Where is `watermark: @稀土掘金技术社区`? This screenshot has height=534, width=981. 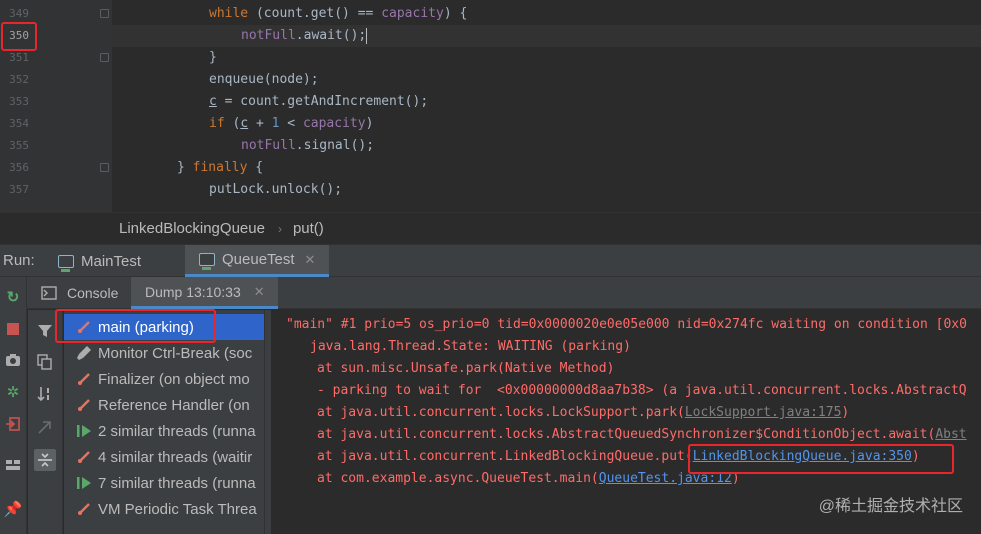 watermark: @稀土掘金技术社区 is located at coordinates (890, 506).